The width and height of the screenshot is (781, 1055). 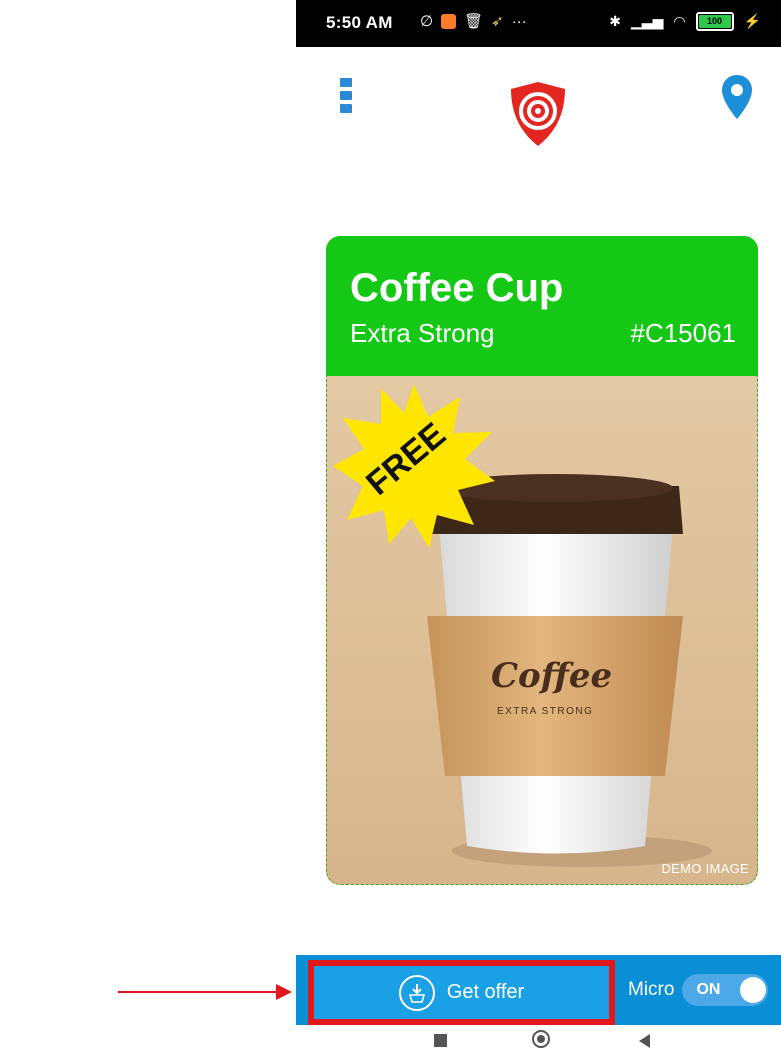 I want to click on status-time: 5:50 AM, so click(x=359, y=22).